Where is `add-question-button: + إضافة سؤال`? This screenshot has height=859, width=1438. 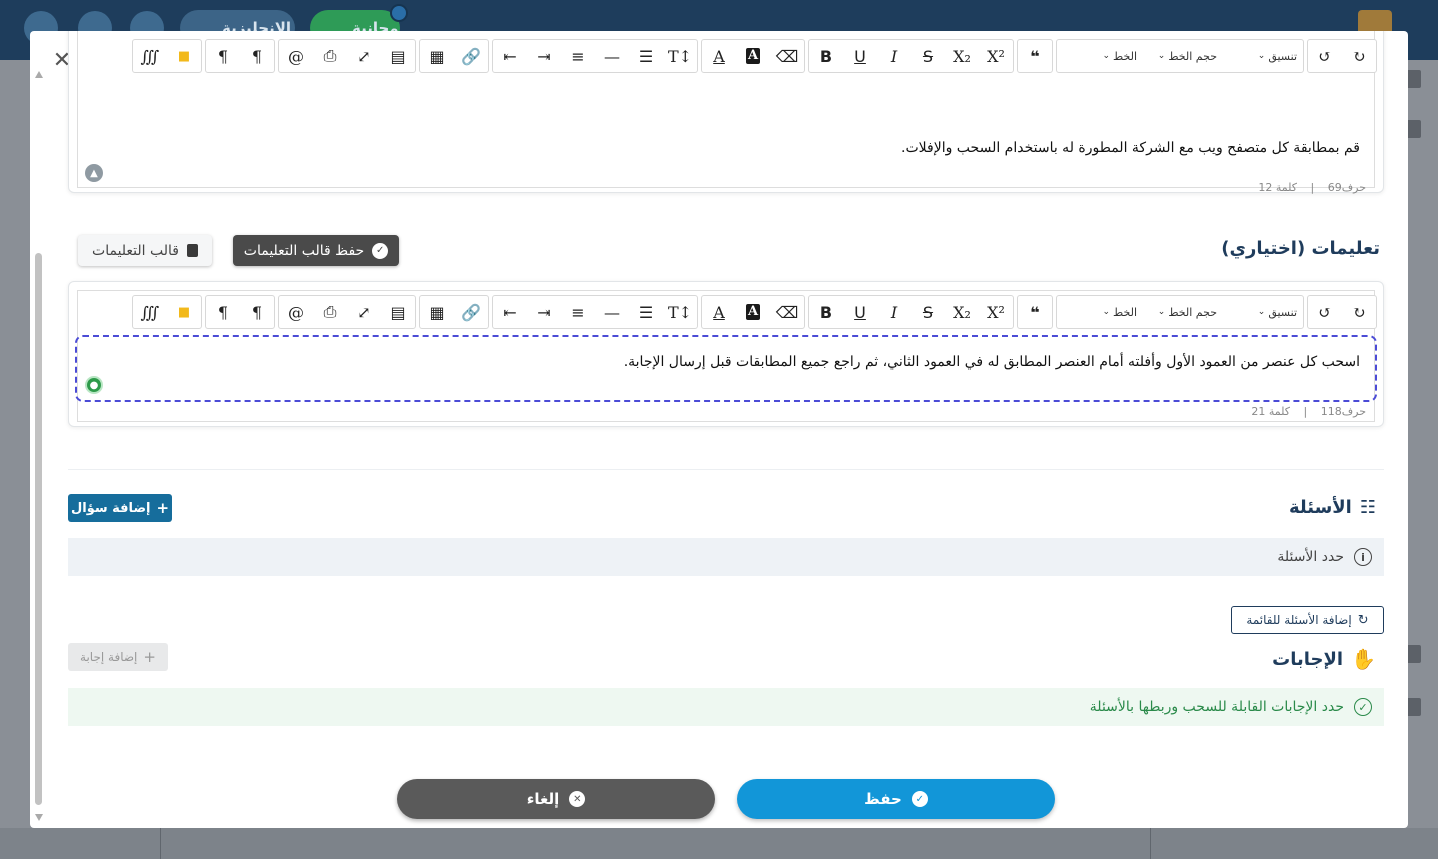 add-question-button: + إضافة سؤال is located at coordinates (120, 508).